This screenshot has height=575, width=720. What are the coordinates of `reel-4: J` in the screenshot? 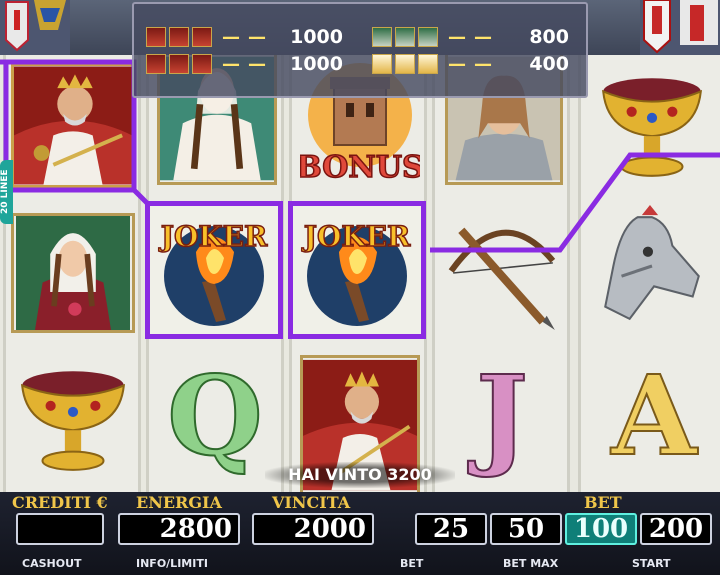 It's located at (501, 273).